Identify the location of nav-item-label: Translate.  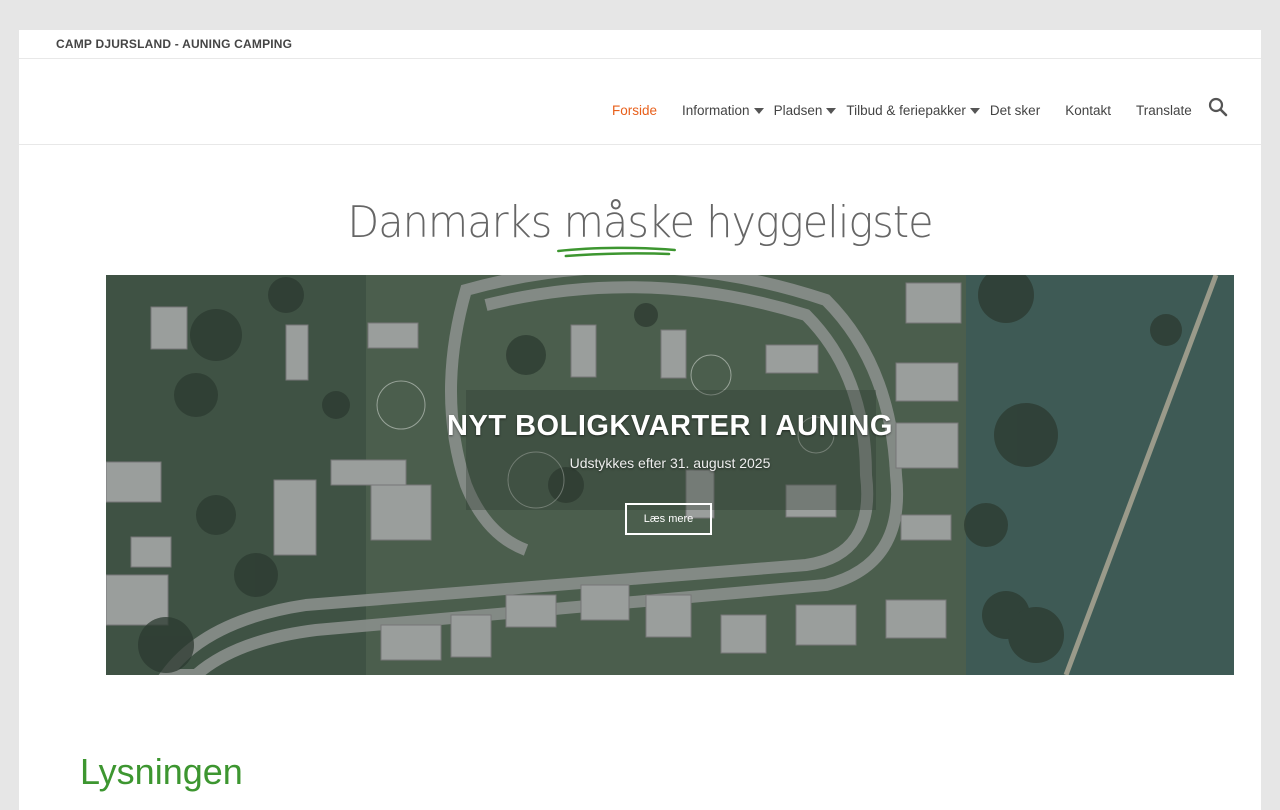
(1163, 110).